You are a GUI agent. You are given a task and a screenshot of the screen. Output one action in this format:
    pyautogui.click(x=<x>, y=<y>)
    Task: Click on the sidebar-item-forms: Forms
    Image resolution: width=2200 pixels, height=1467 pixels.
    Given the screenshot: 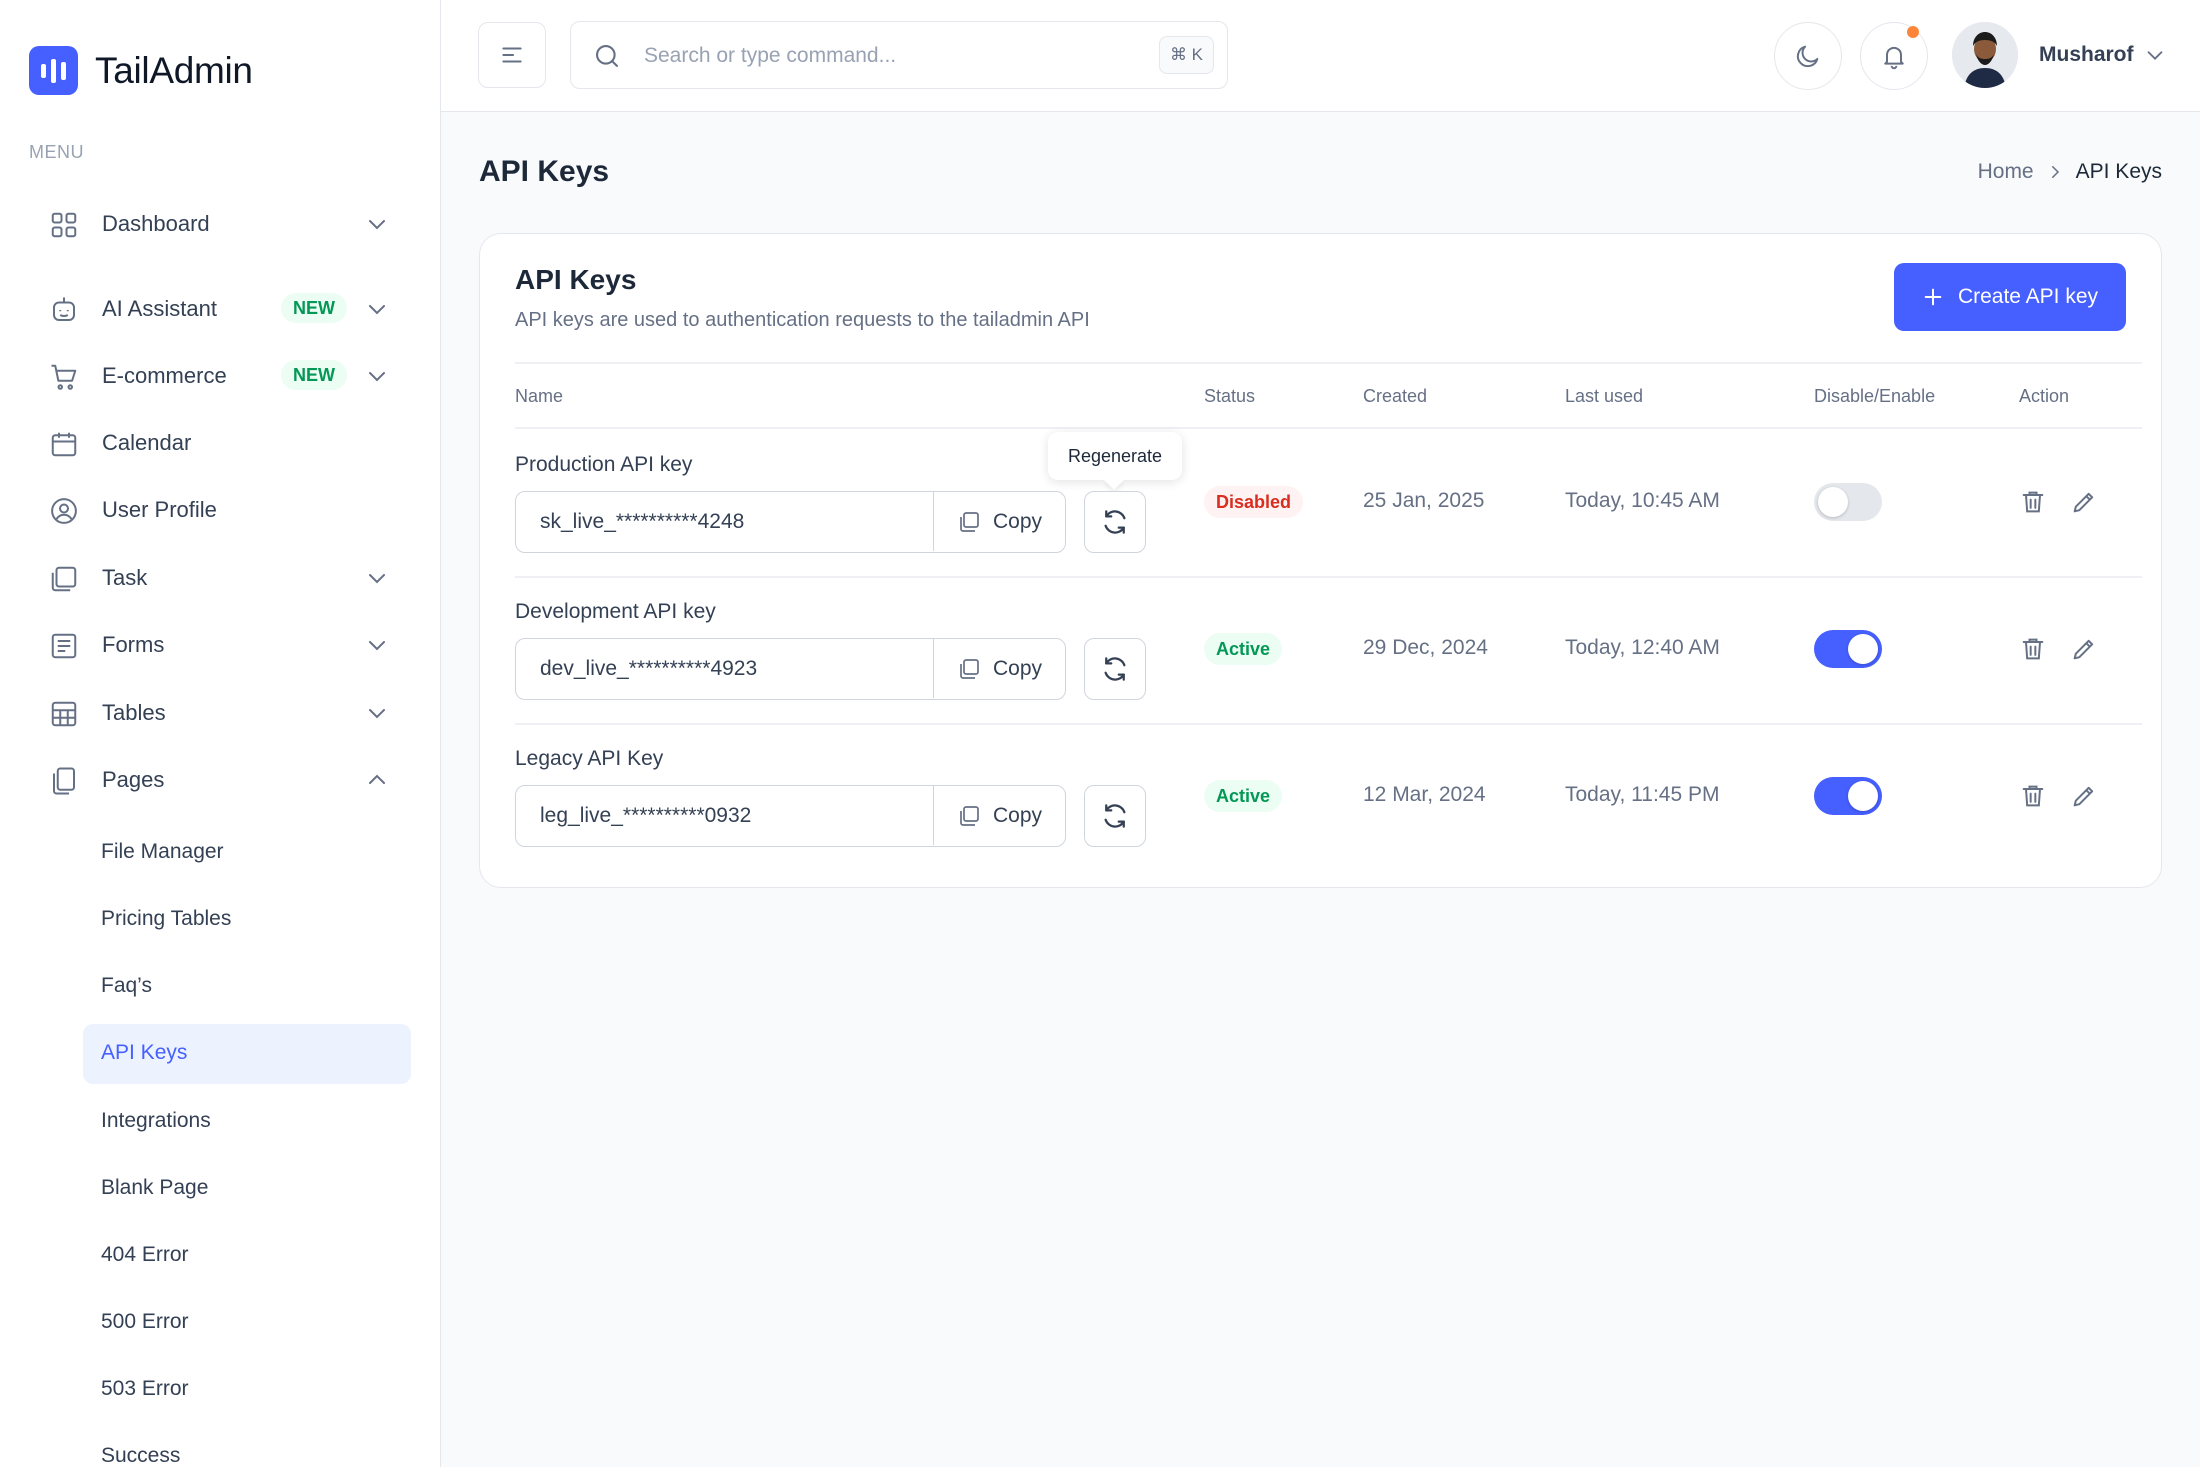 What is the action you would take?
    pyautogui.click(x=219, y=645)
    